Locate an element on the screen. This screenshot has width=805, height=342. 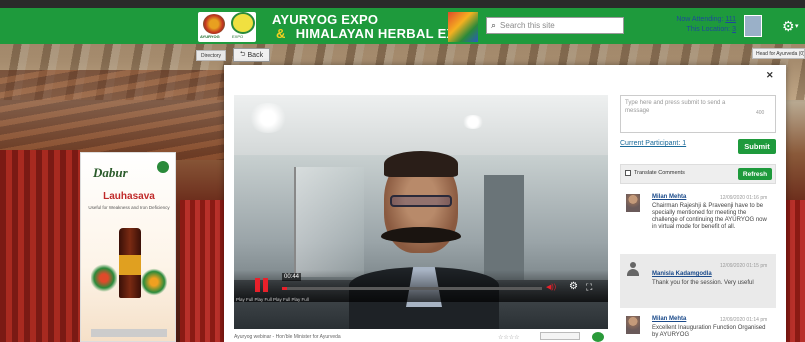
comment-text: Thank you for the session. Very useful is located at coordinates (703, 283).